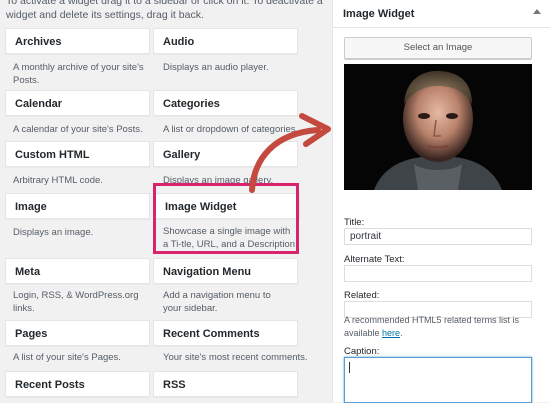  I want to click on widget-title: Meta, so click(28, 272).